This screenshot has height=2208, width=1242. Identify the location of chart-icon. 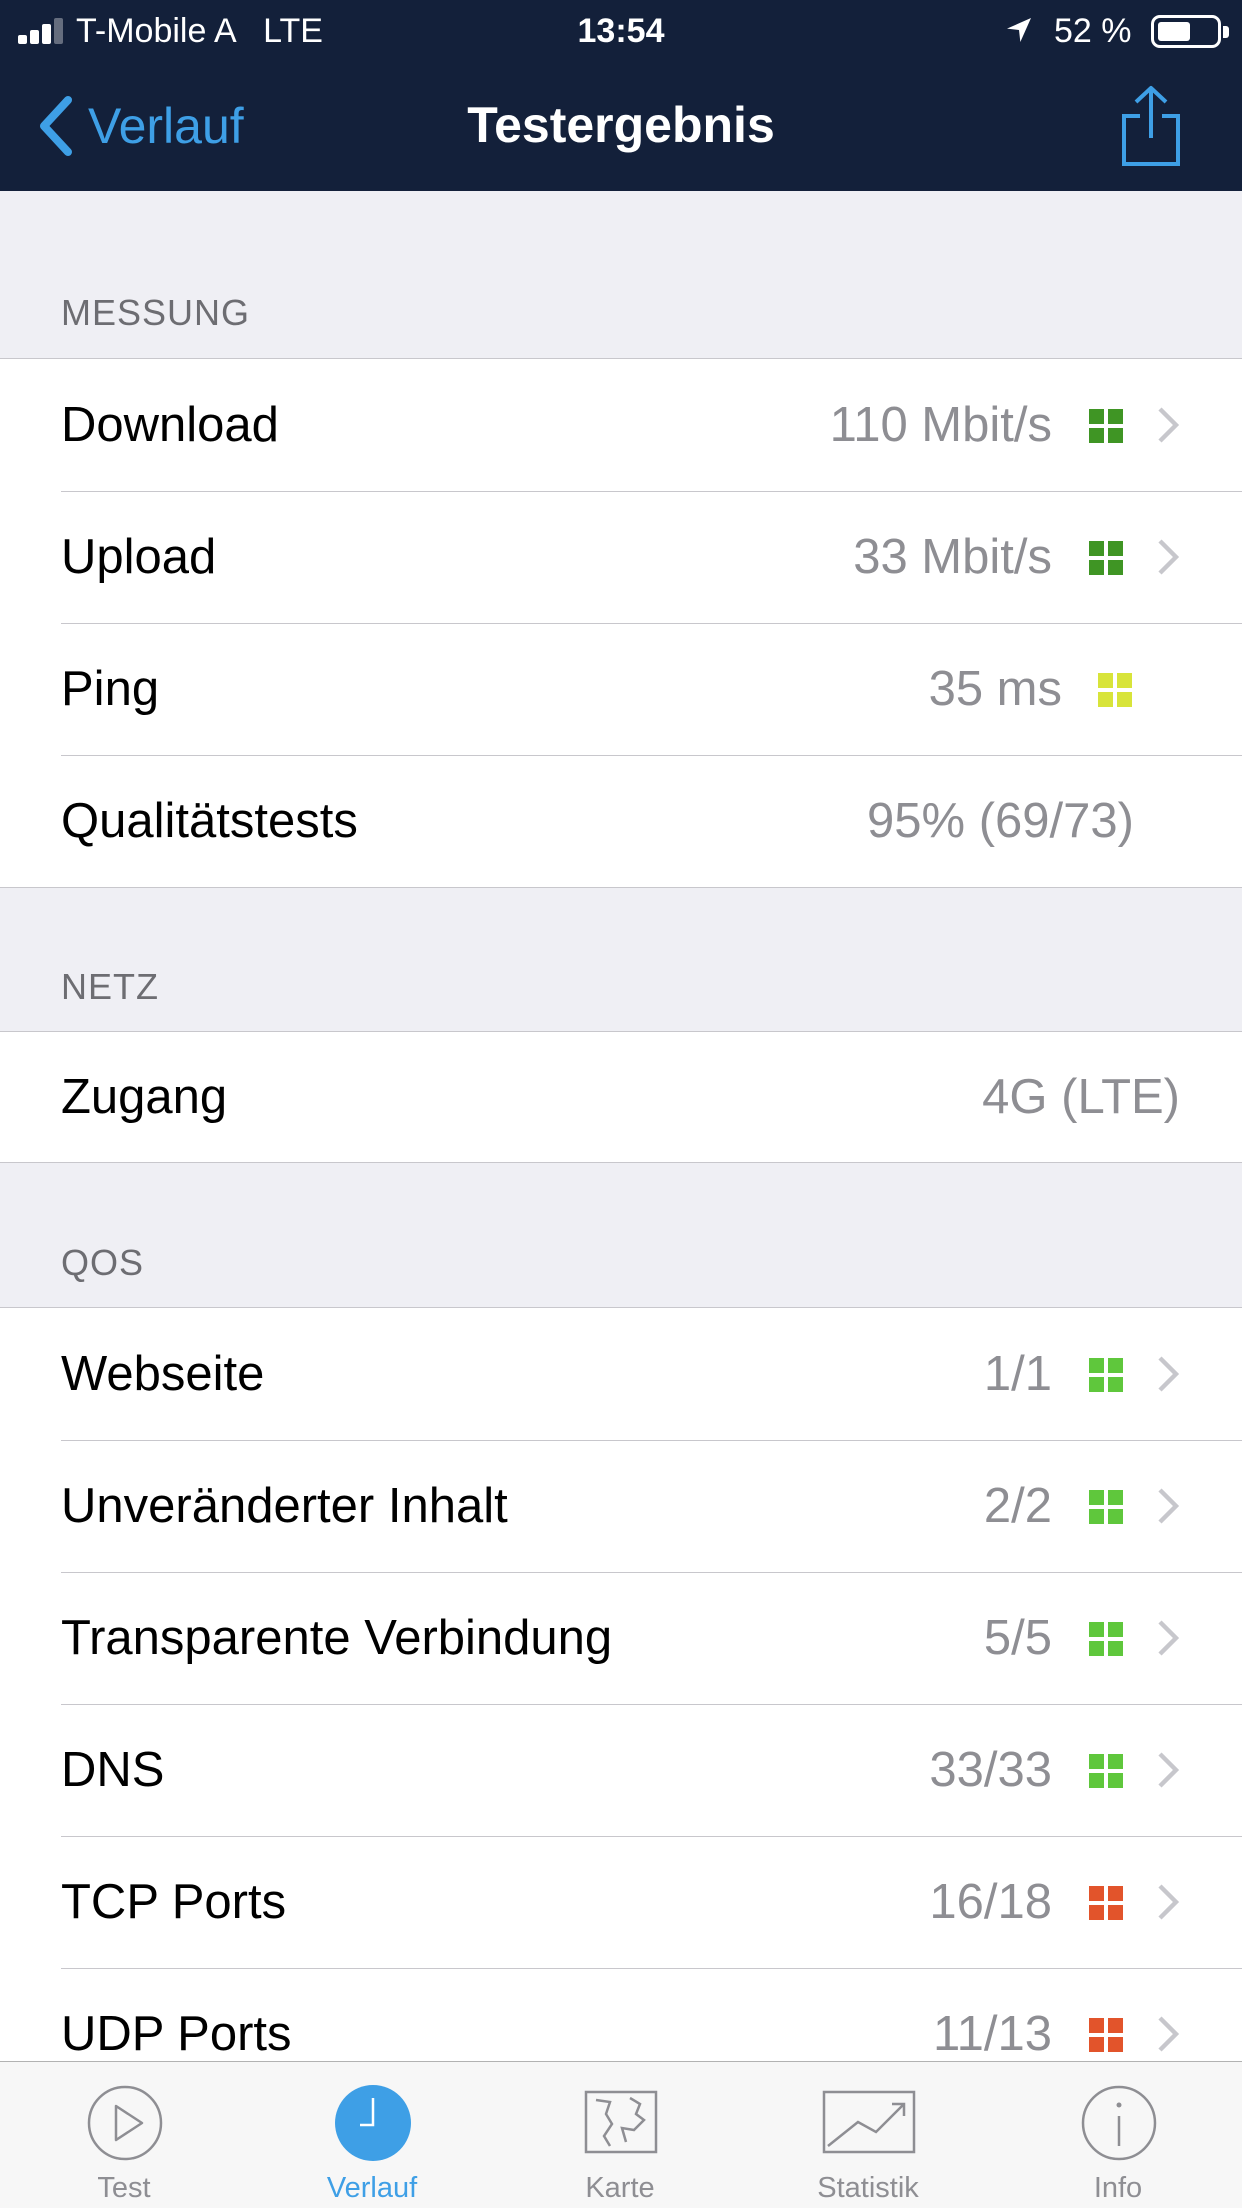
(869, 2122).